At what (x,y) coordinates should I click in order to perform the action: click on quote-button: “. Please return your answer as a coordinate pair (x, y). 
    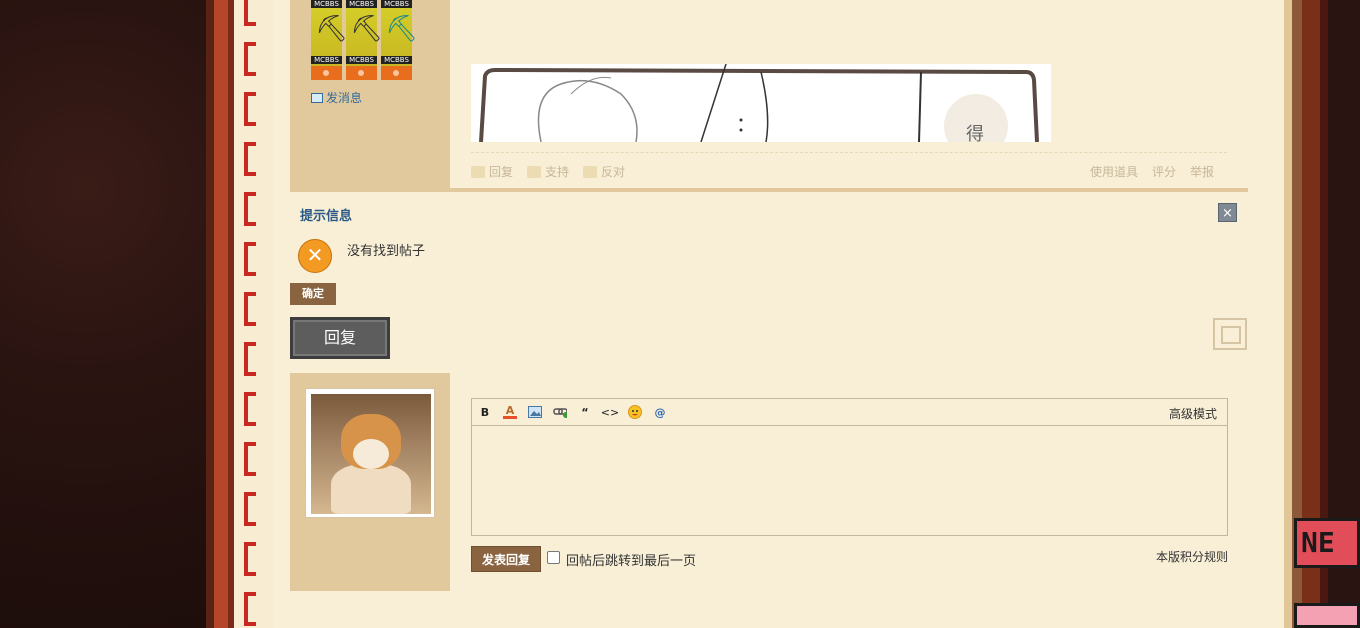
    Looking at the image, I should click on (585, 412).